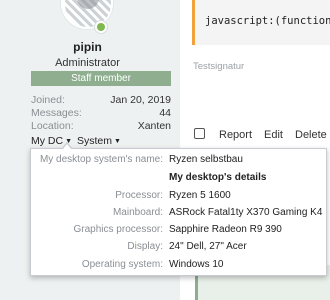 This screenshot has height=300, width=330. Describe the element at coordinates (165, 113) in the screenshot. I see `stat-value: 44` at that location.